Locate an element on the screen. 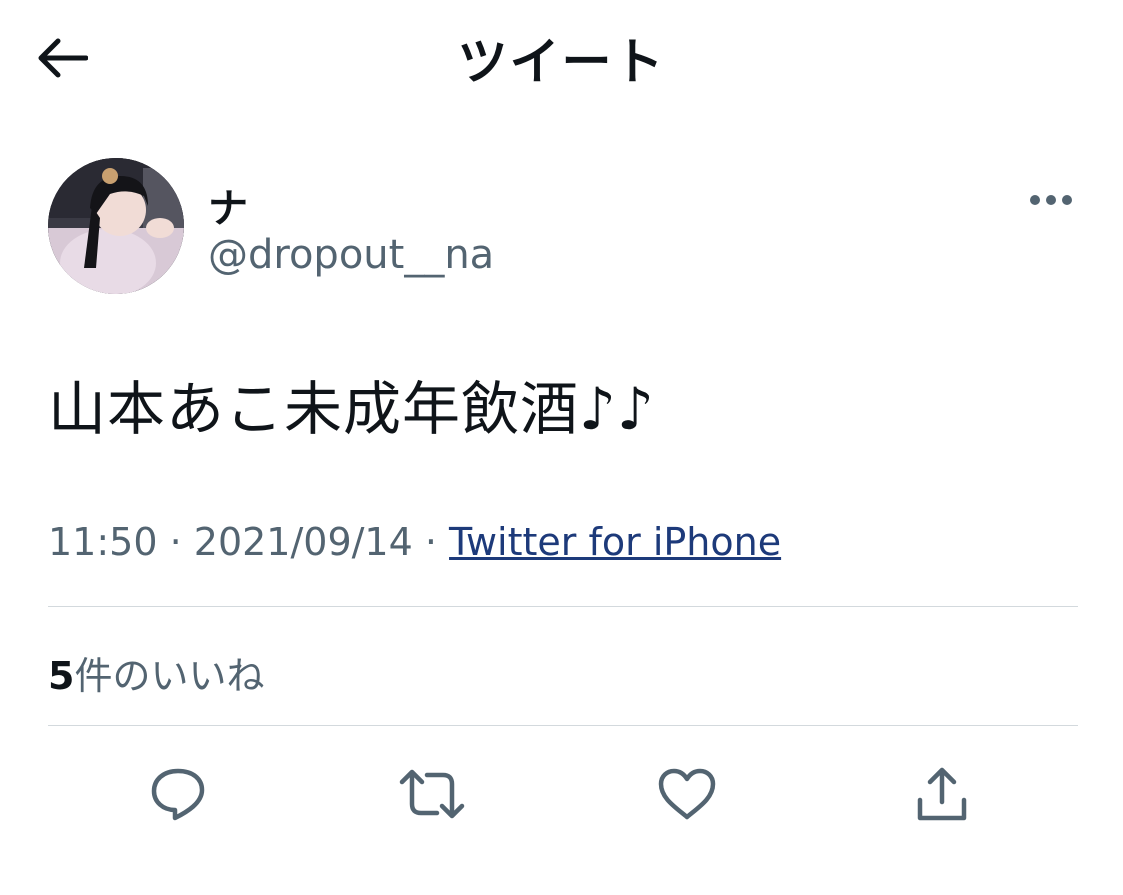  page-title: ツイート is located at coordinates (561, 62).